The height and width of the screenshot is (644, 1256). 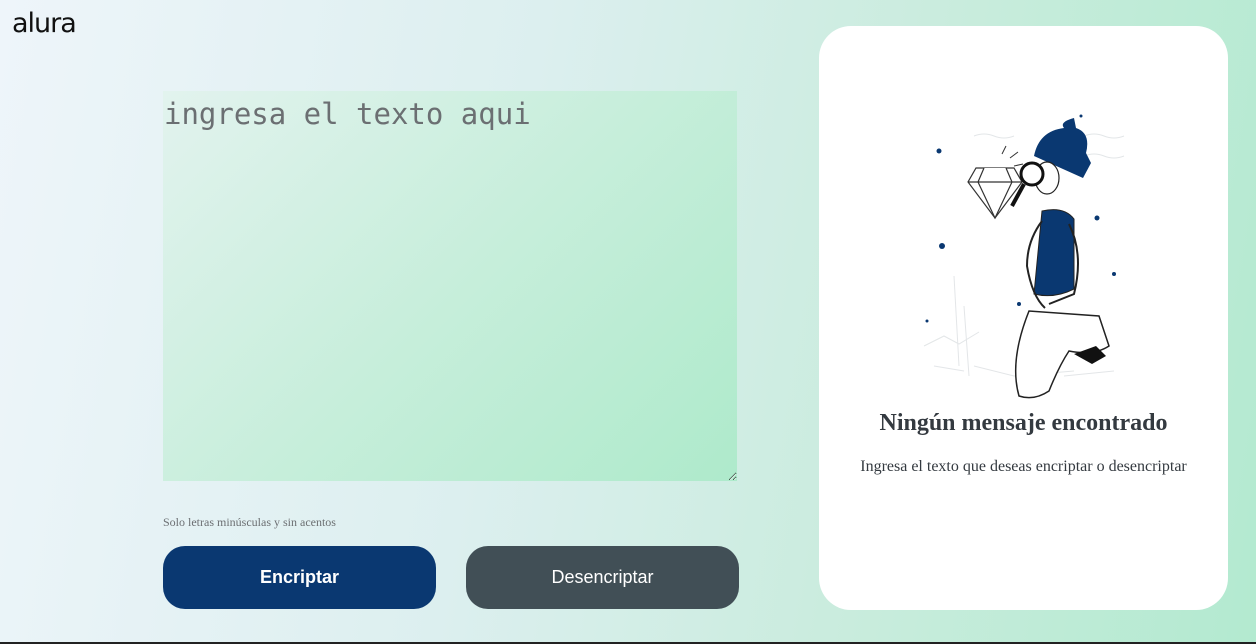 What do you see at coordinates (249, 522) in the screenshot?
I see `input-hint: Solo letras minúsculas y sin acentos` at bounding box center [249, 522].